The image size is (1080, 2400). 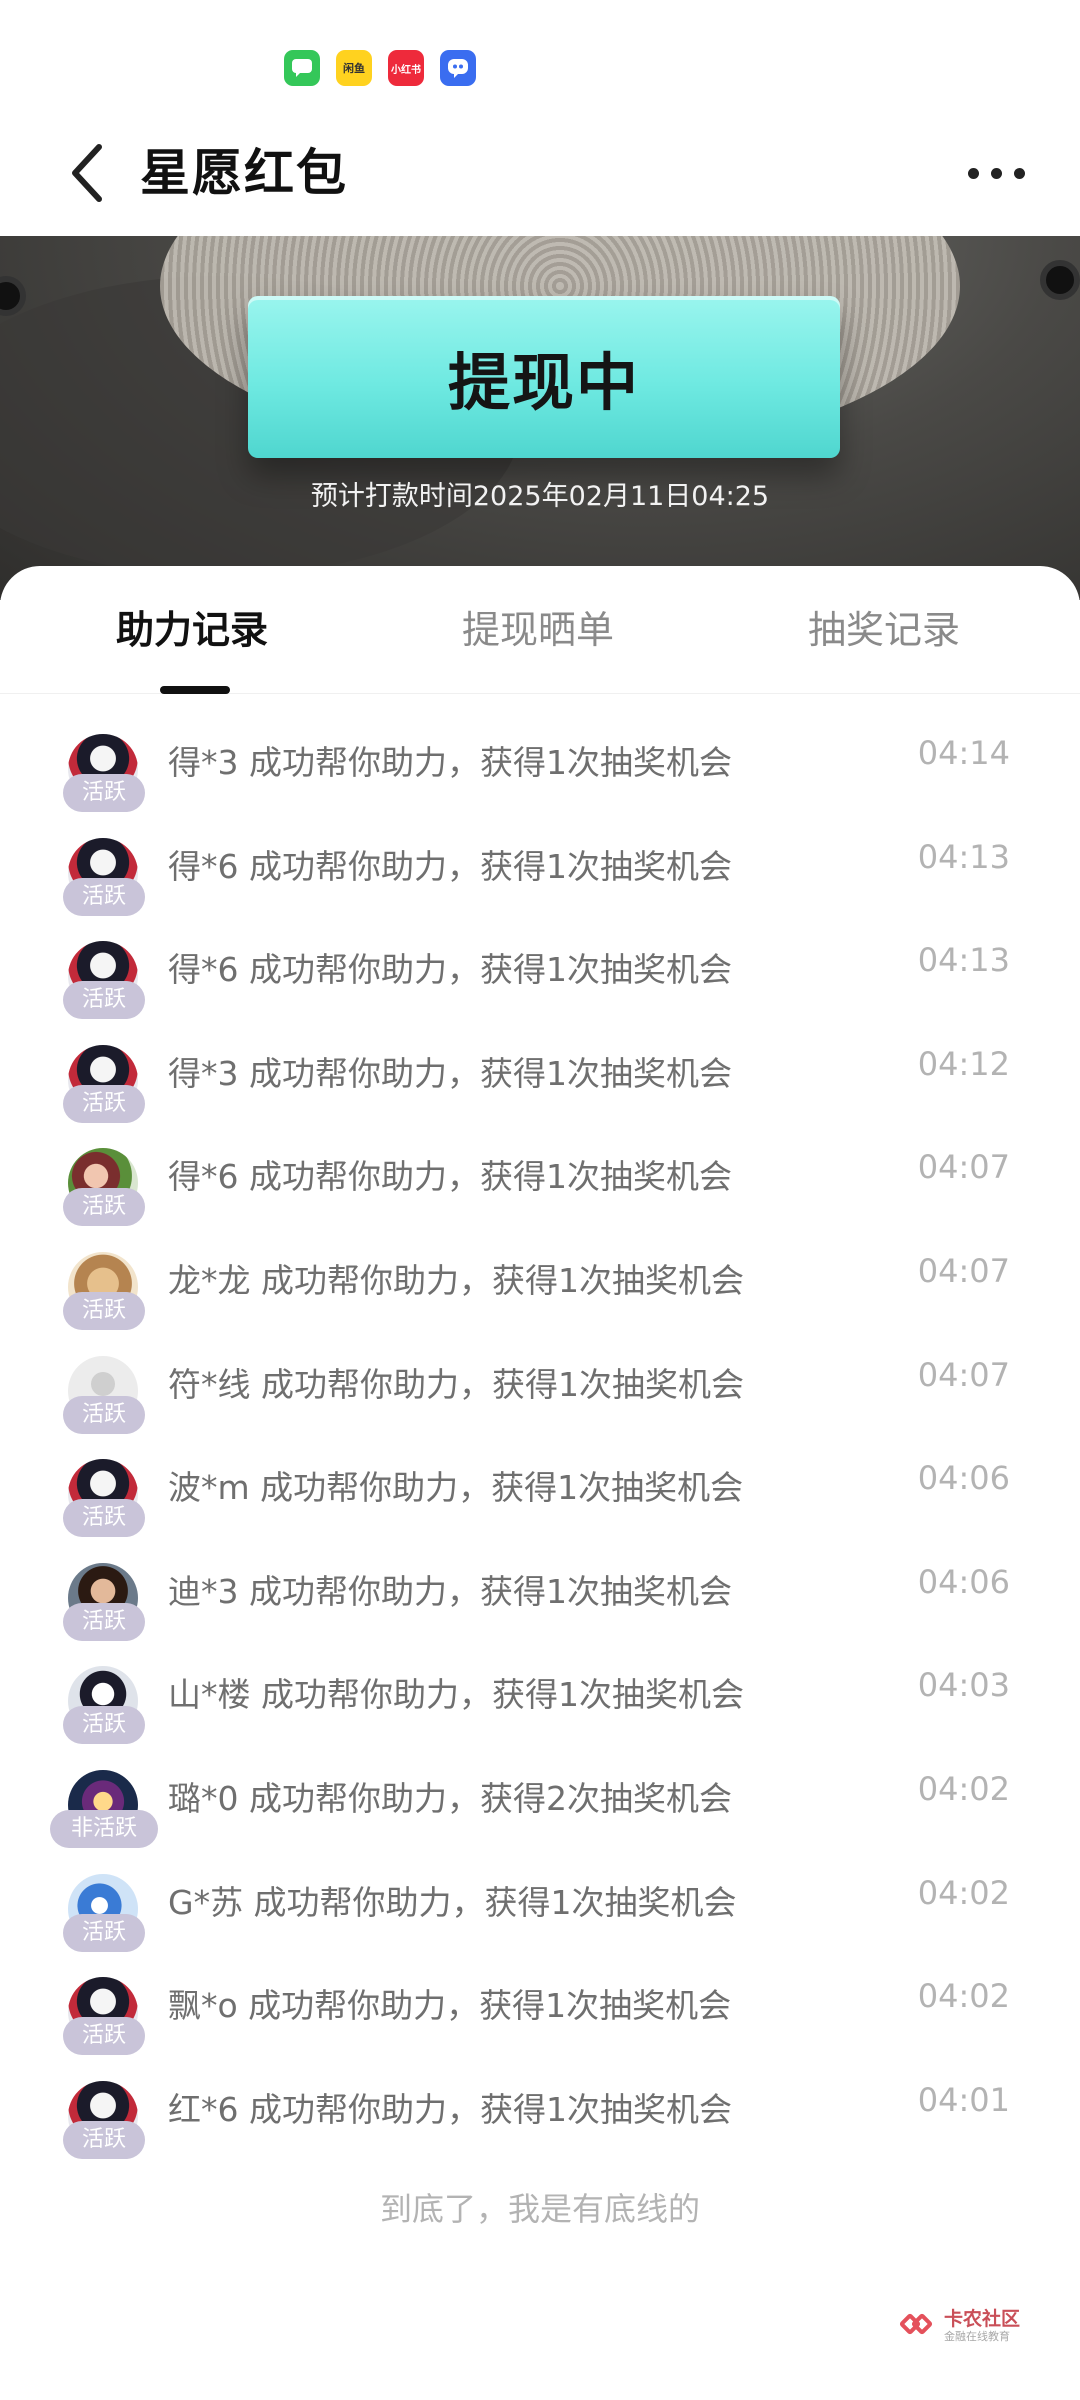 What do you see at coordinates (192, 630) in the screenshot?
I see `tab-assist-records: 助力记录` at bounding box center [192, 630].